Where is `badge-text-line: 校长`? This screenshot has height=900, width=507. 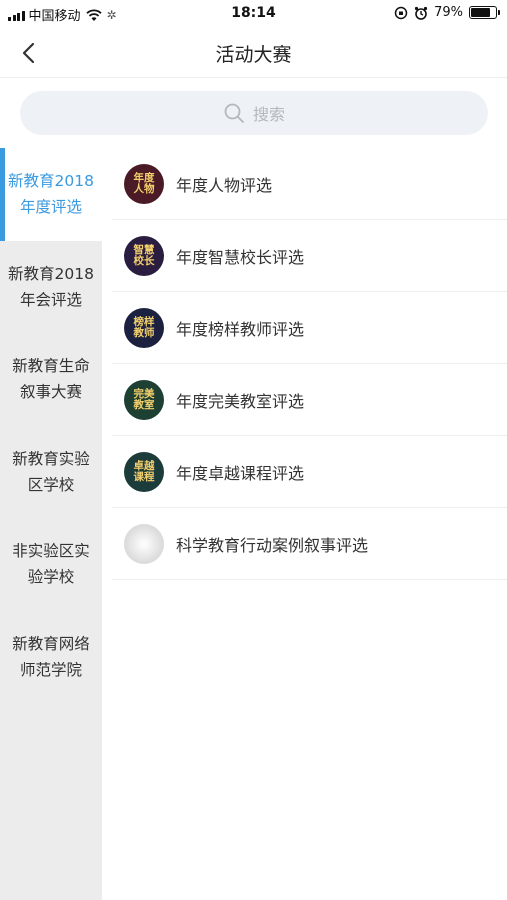
badge-text-line: 校长 is located at coordinates (144, 260).